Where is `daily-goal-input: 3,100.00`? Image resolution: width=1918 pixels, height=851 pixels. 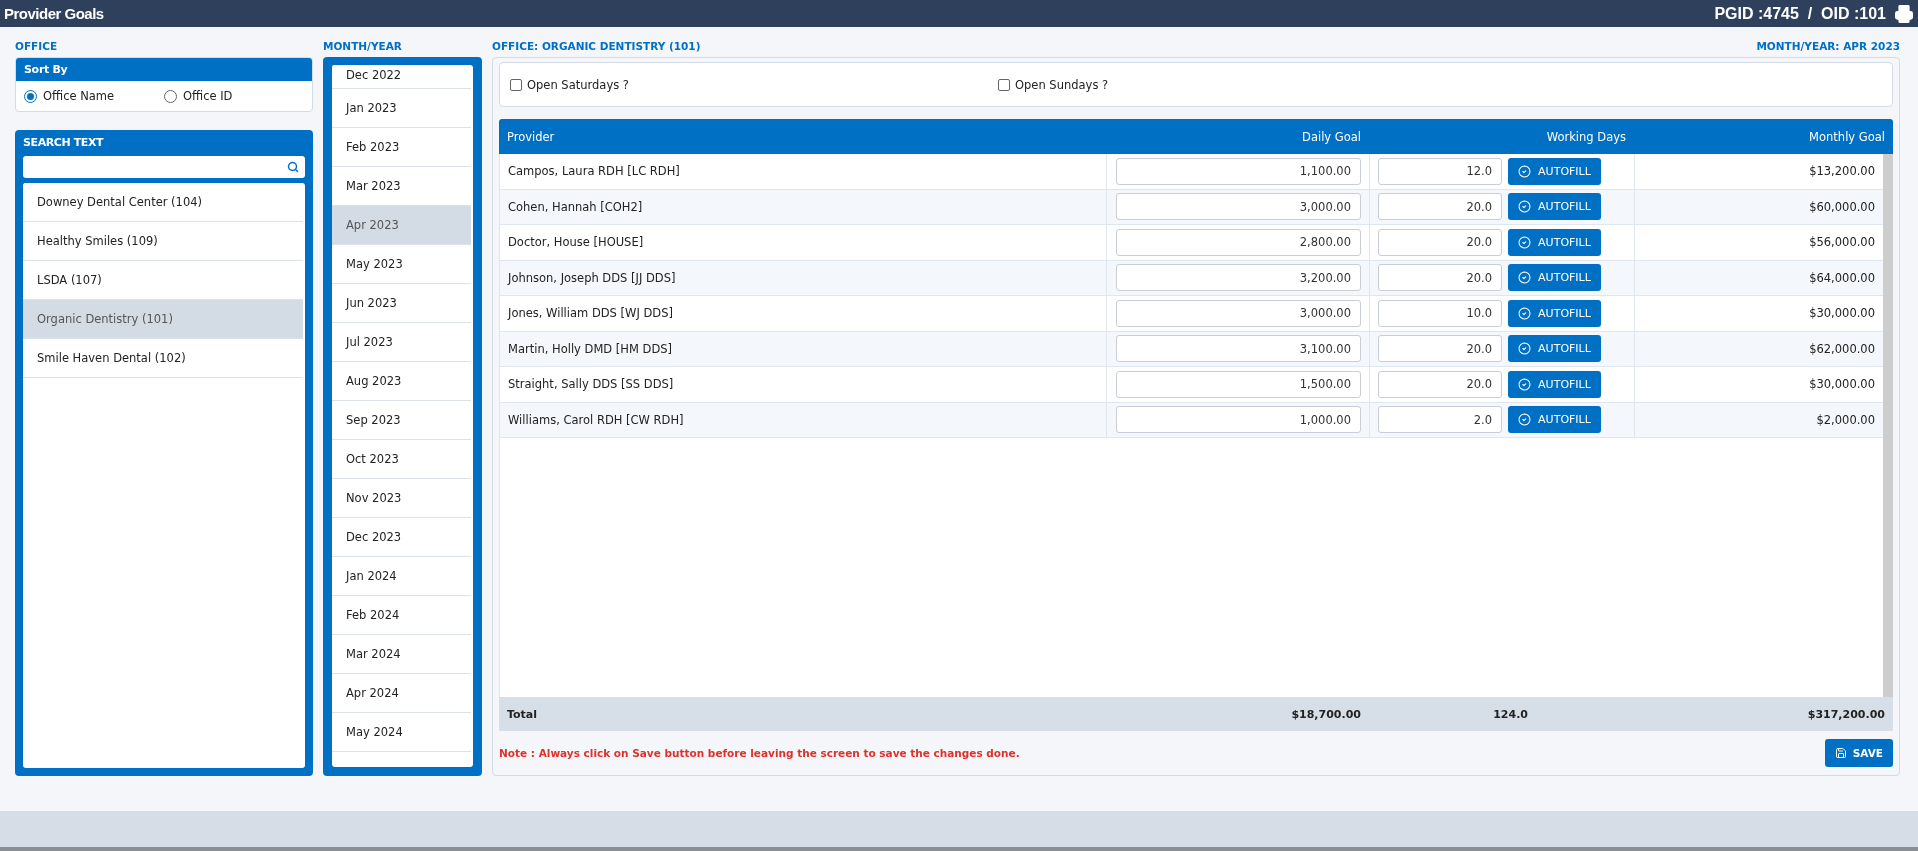 daily-goal-input: 3,100.00 is located at coordinates (1238, 349).